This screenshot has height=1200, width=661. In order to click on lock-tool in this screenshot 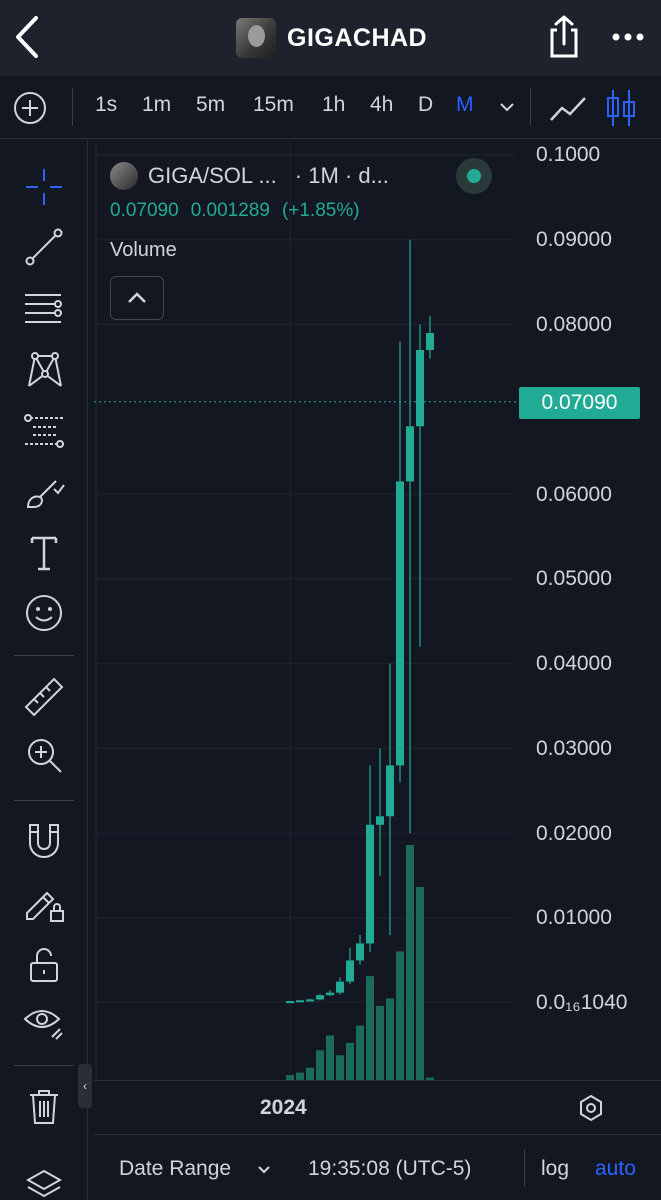, I will do `click(44, 965)`.